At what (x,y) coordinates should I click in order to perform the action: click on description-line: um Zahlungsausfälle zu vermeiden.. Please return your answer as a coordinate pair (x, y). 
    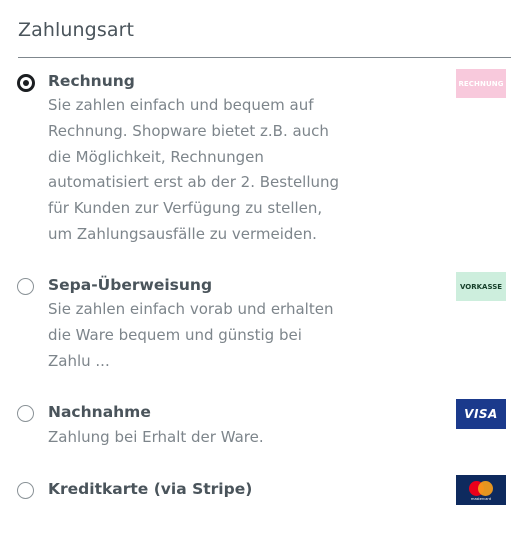
    Looking at the image, I should click on (182, 233).